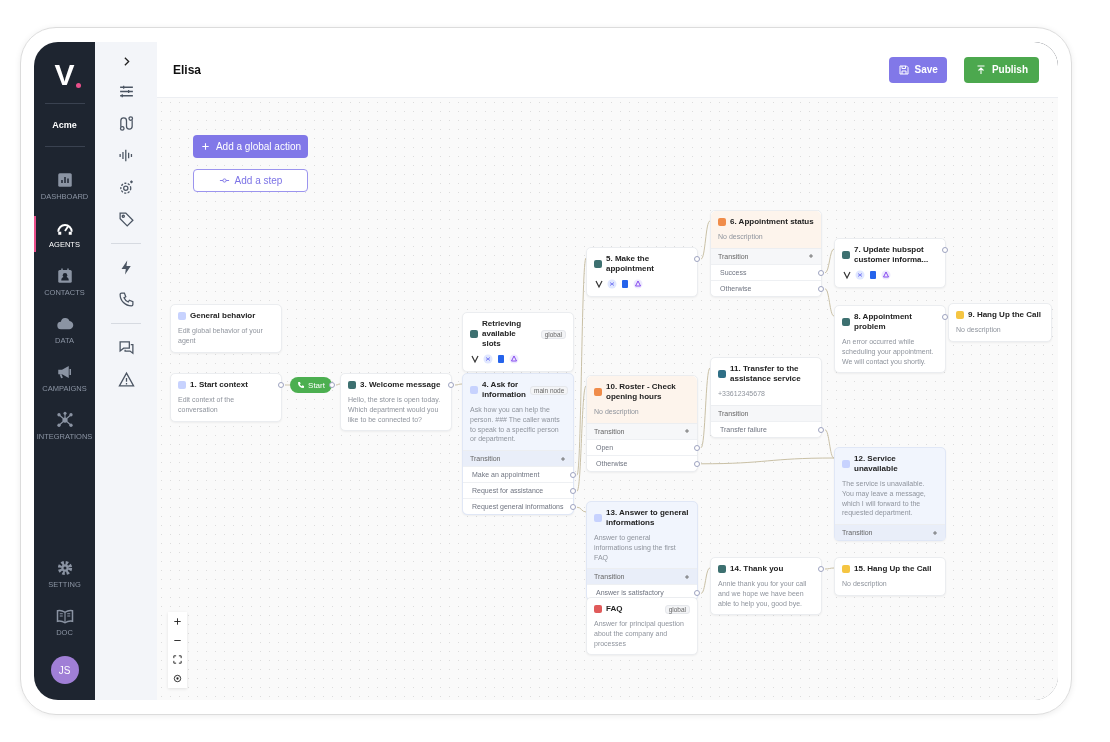 The height and width of the screenshot is (742, 1110). I want to click on node-title: 9. Hang Up the Call, so click(1005, 315).